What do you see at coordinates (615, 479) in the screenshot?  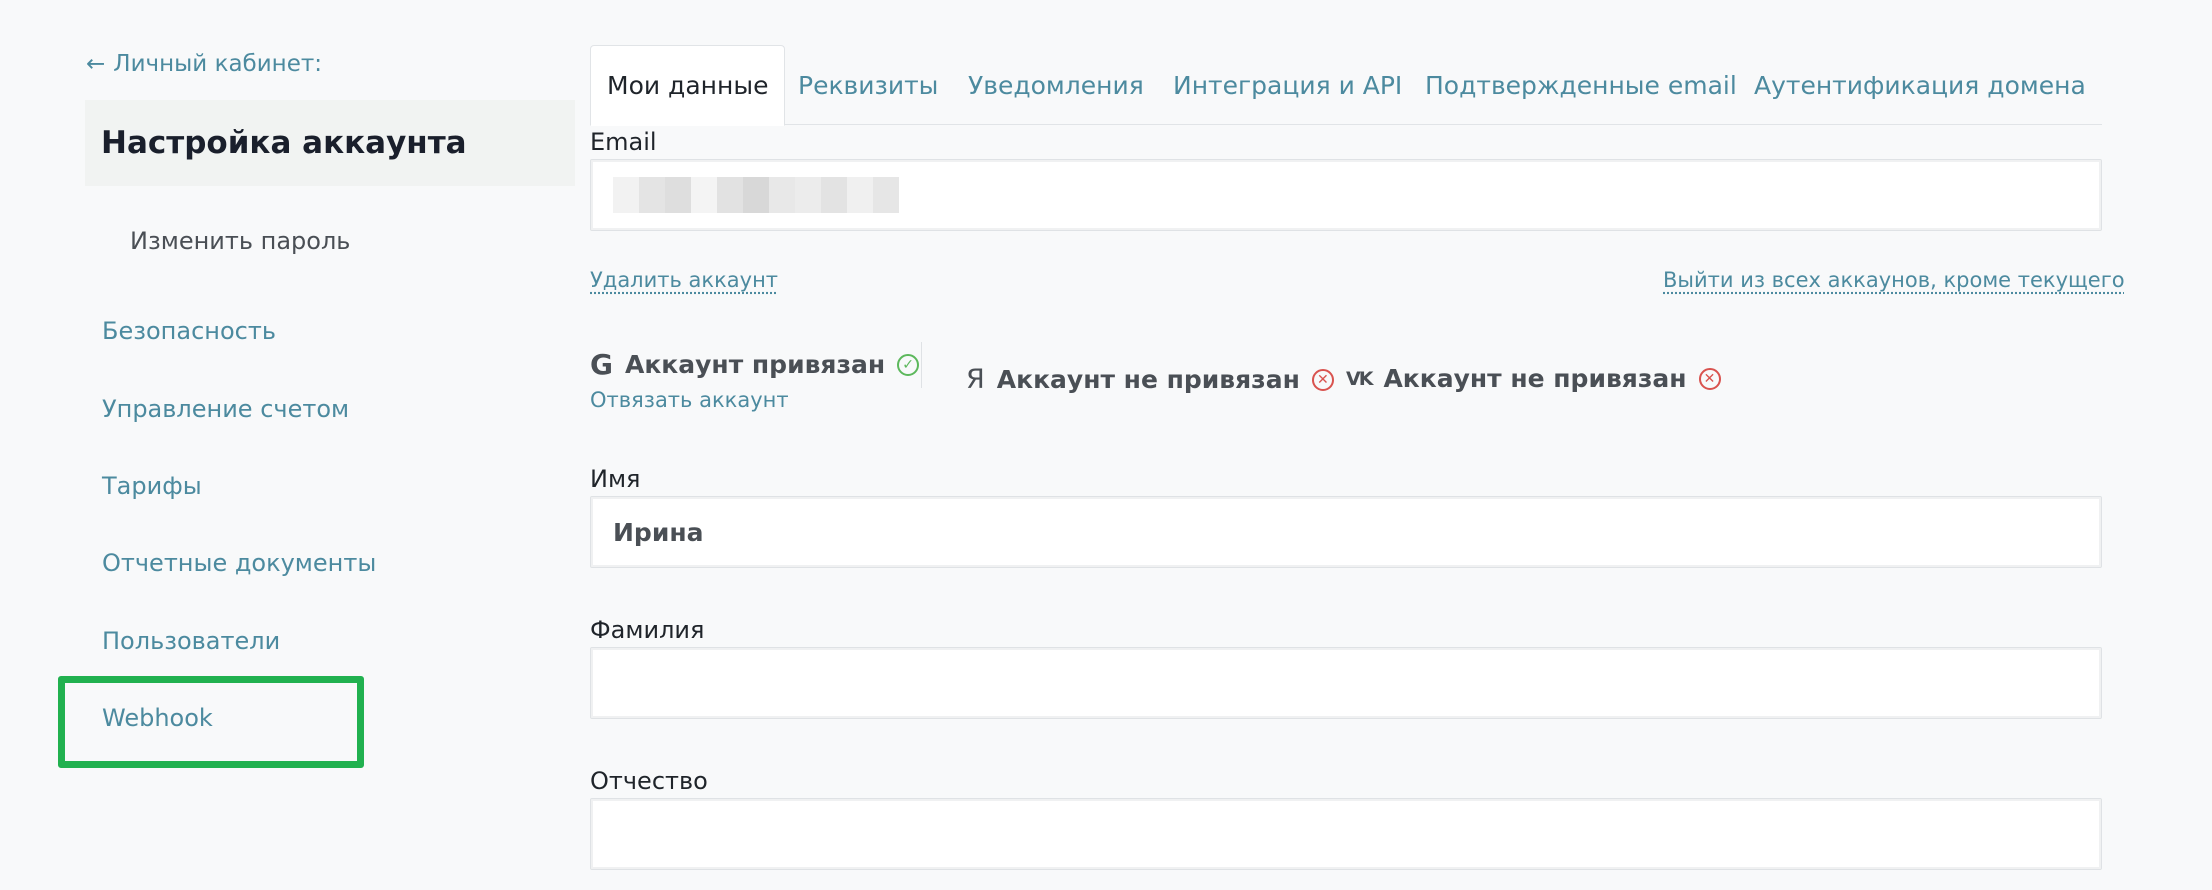 I see `first-name-label: Имя` at bounding box center [615, 479].